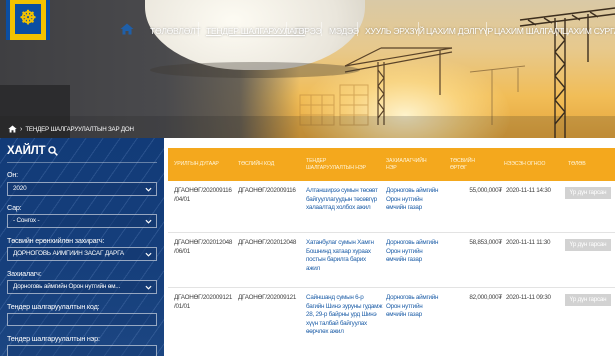 This screenshot has width=615, height=356. Describe the element at coordinates (82, 221) in the screenshot. I see `month-select: - Сонгох -` at that location.